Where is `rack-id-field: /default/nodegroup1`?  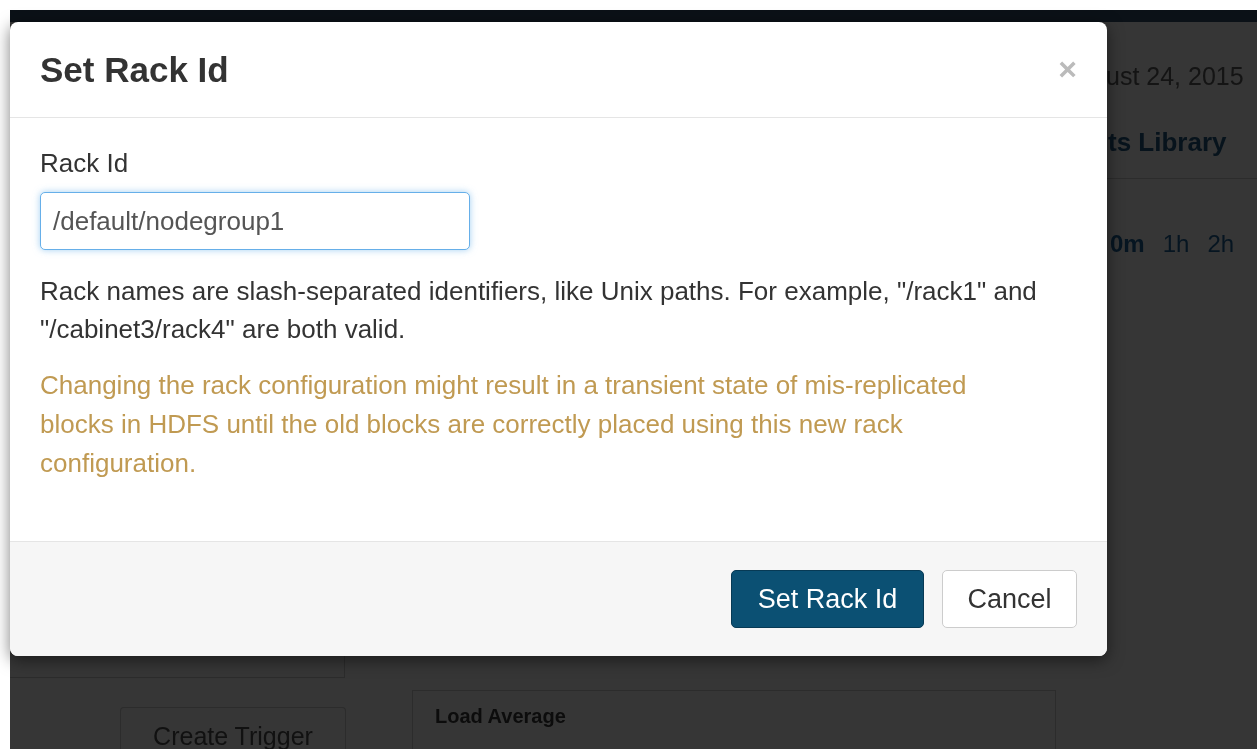 rack-id-field: /default/nodegroup1 is located at coordinates (255, 221).